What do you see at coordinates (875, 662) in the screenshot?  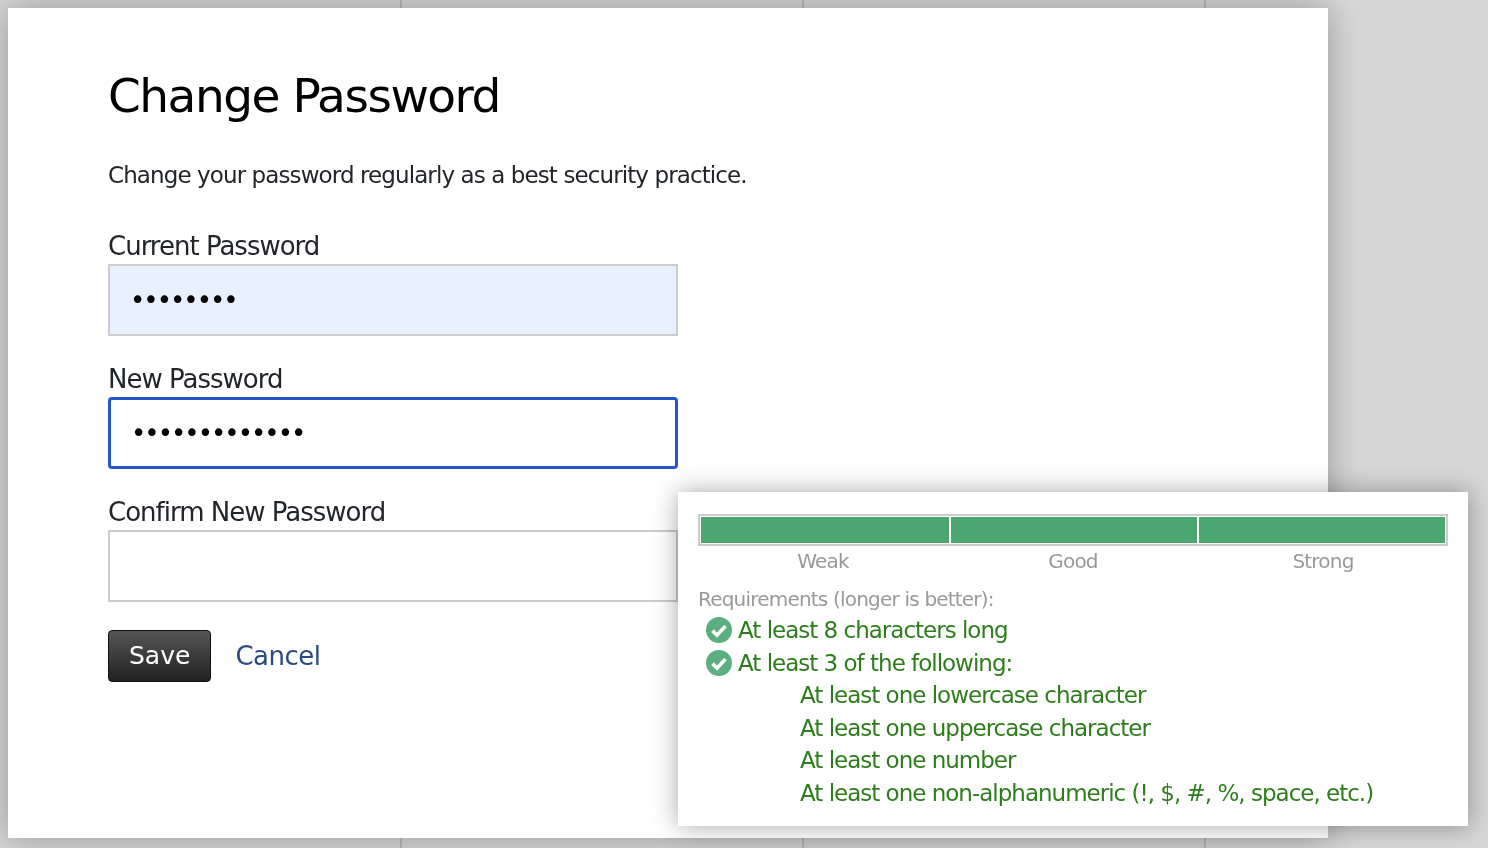 I see `requirement-text: At least 3 of the following:` at bounding box center [875, 662].